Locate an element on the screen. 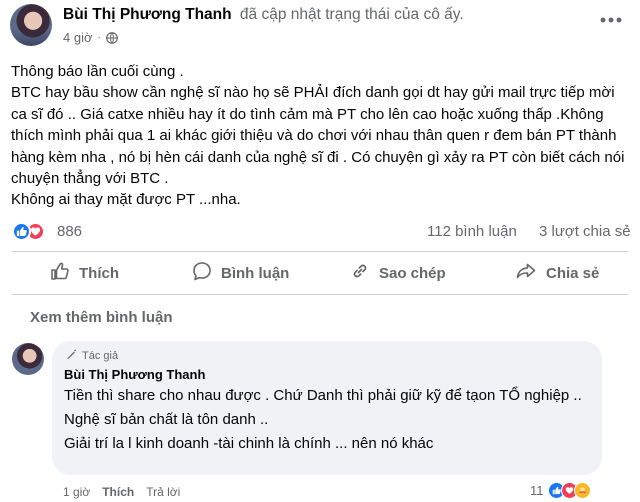 The height and width of the screenshot is (502, 640). comment-count: 112 bình luận is located at coordinates (472, 231).